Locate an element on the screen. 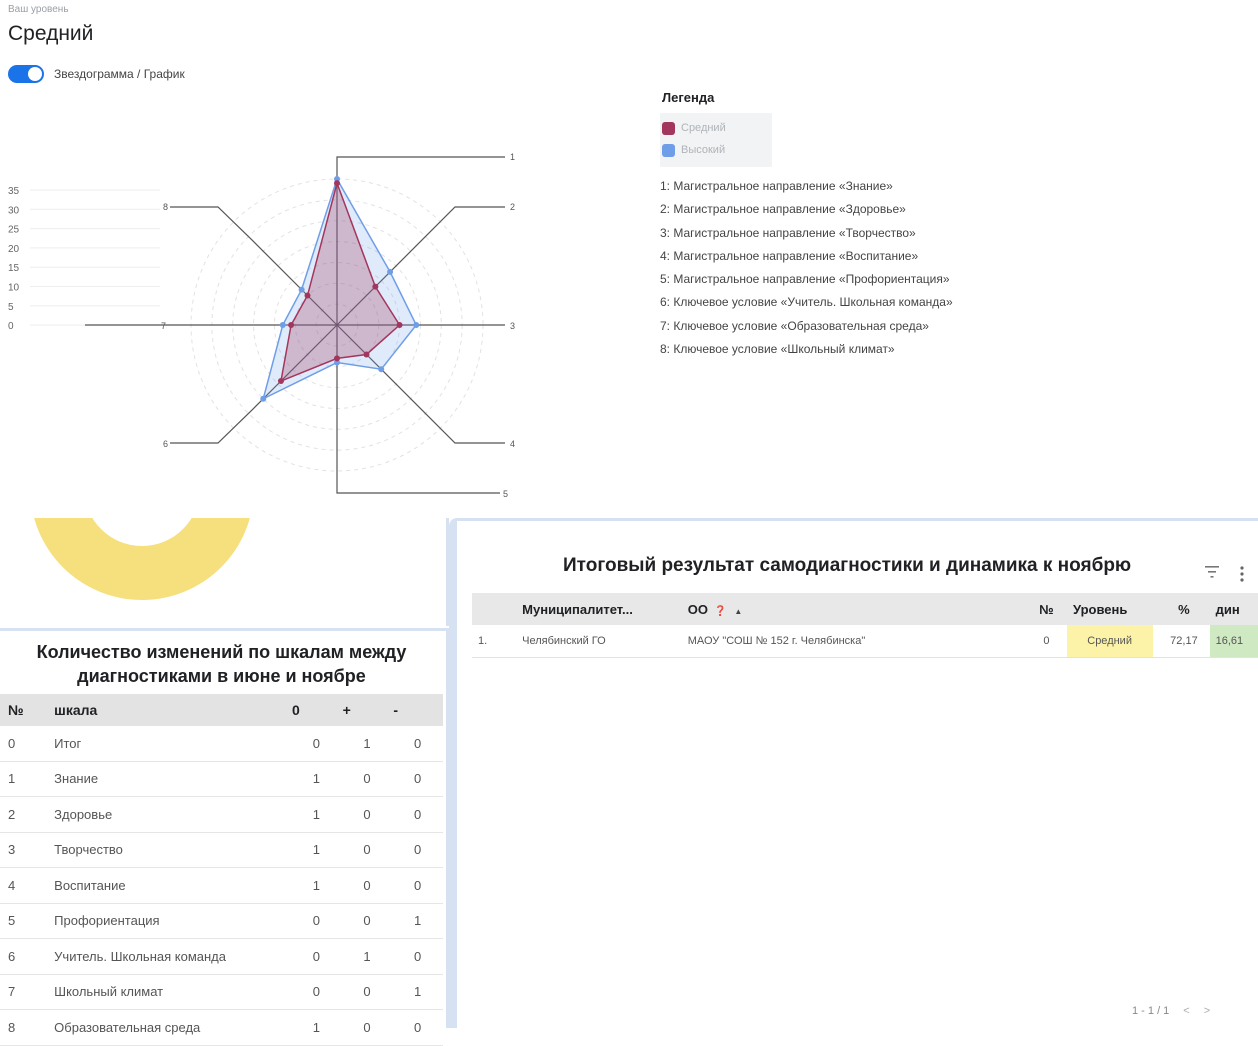  legend-series-box: Средний Высокий is located at coordinates (716, 140).